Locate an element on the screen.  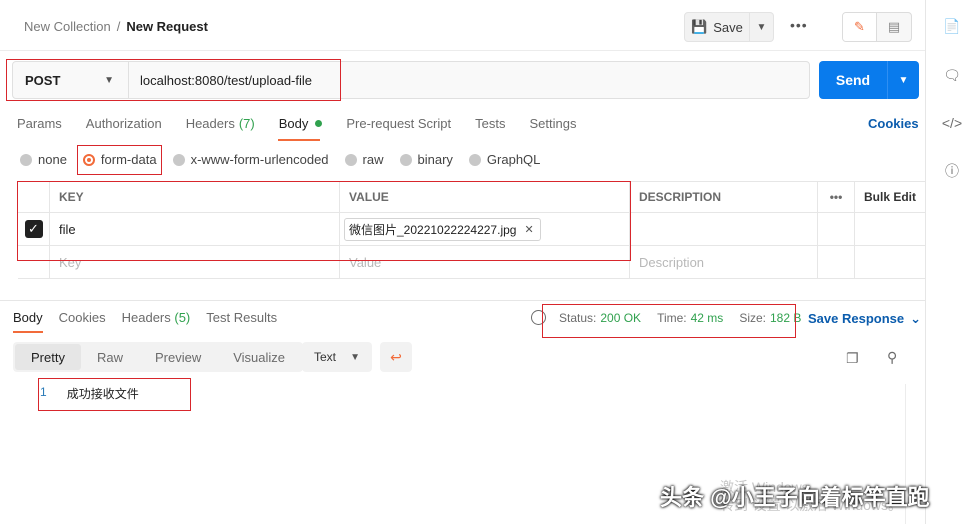
active-tab-underline is located at coordinates (299, 140).